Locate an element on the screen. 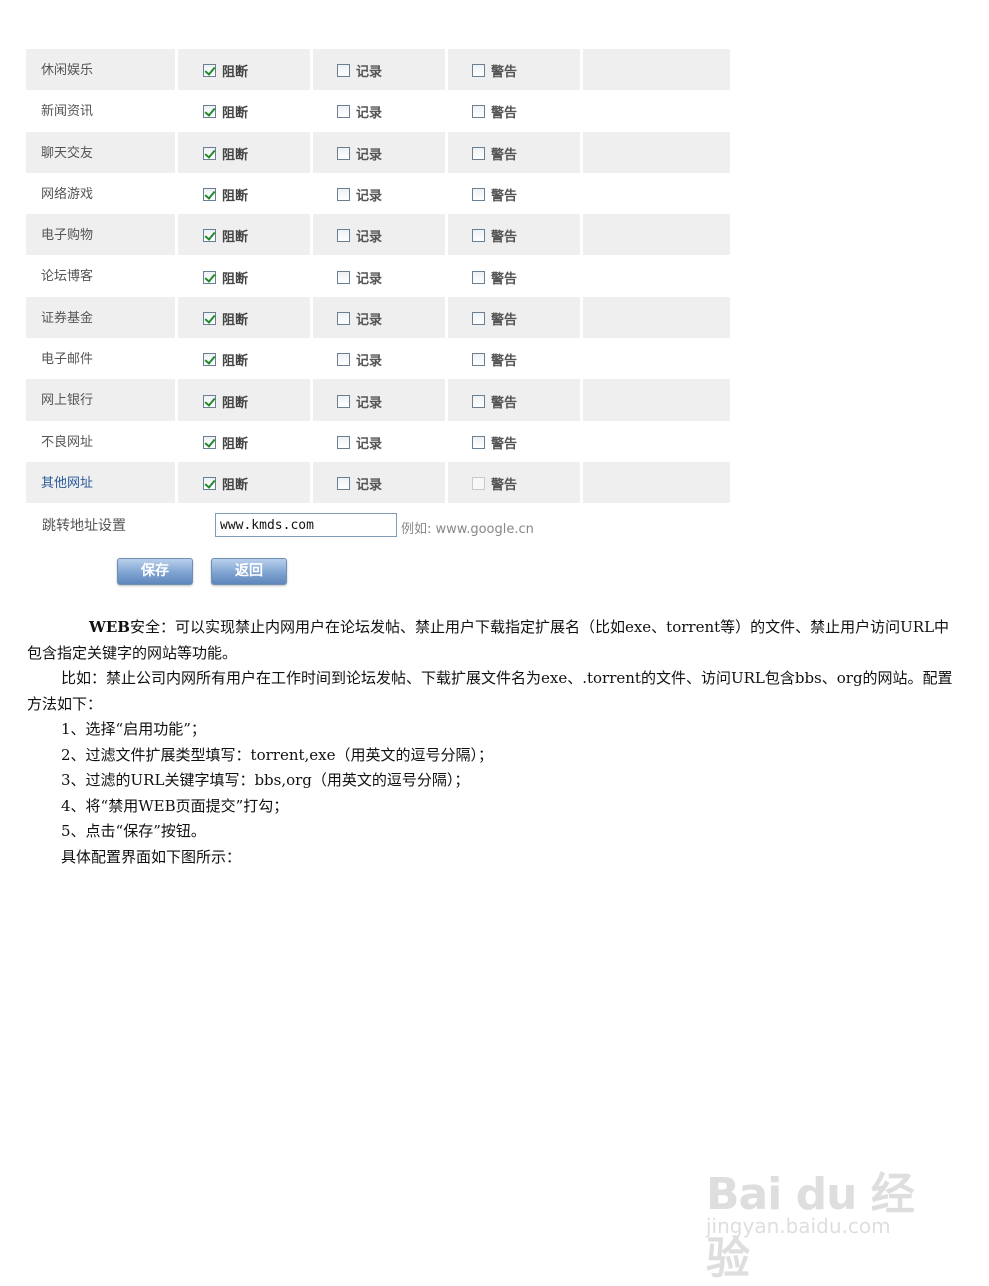  step-5: 5、点击“保存”按钮。 is located at coordinates (133, 831).